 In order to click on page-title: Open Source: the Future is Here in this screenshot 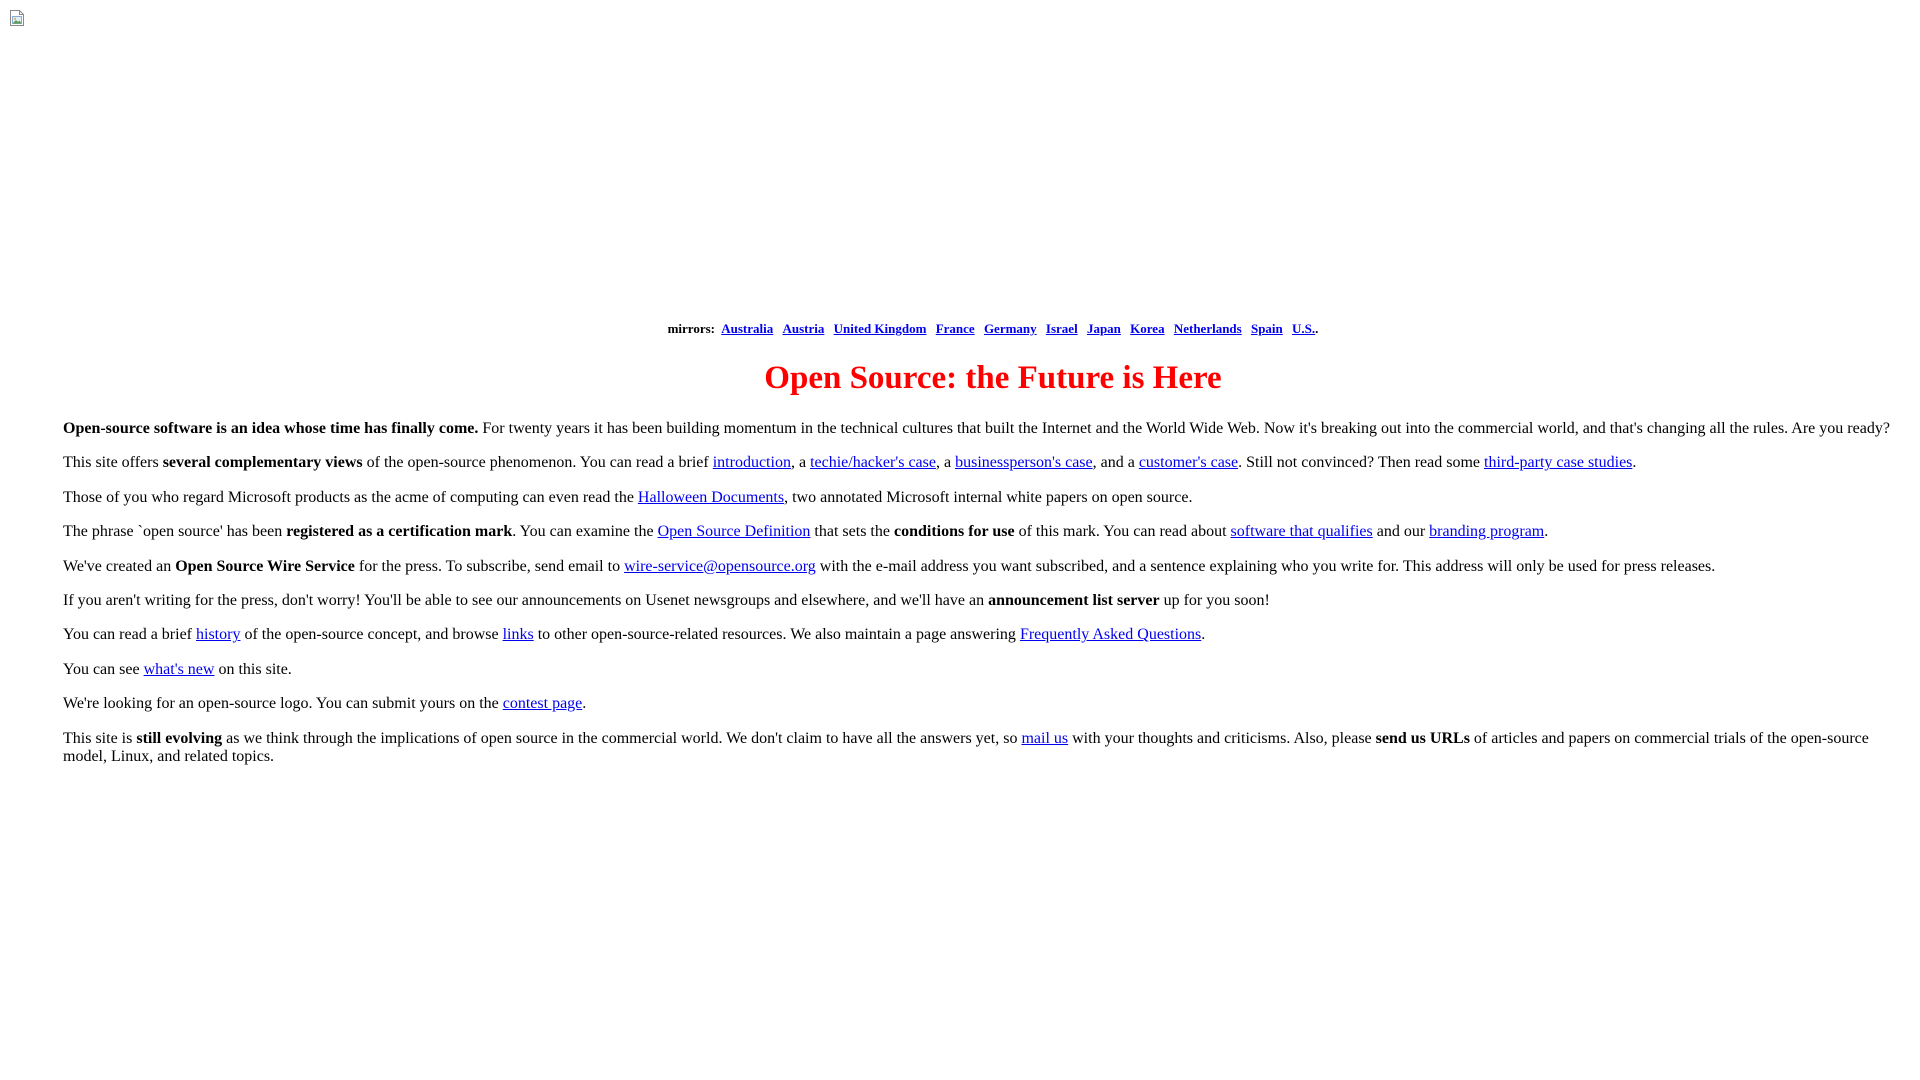, I will do `click(993, 378)`.